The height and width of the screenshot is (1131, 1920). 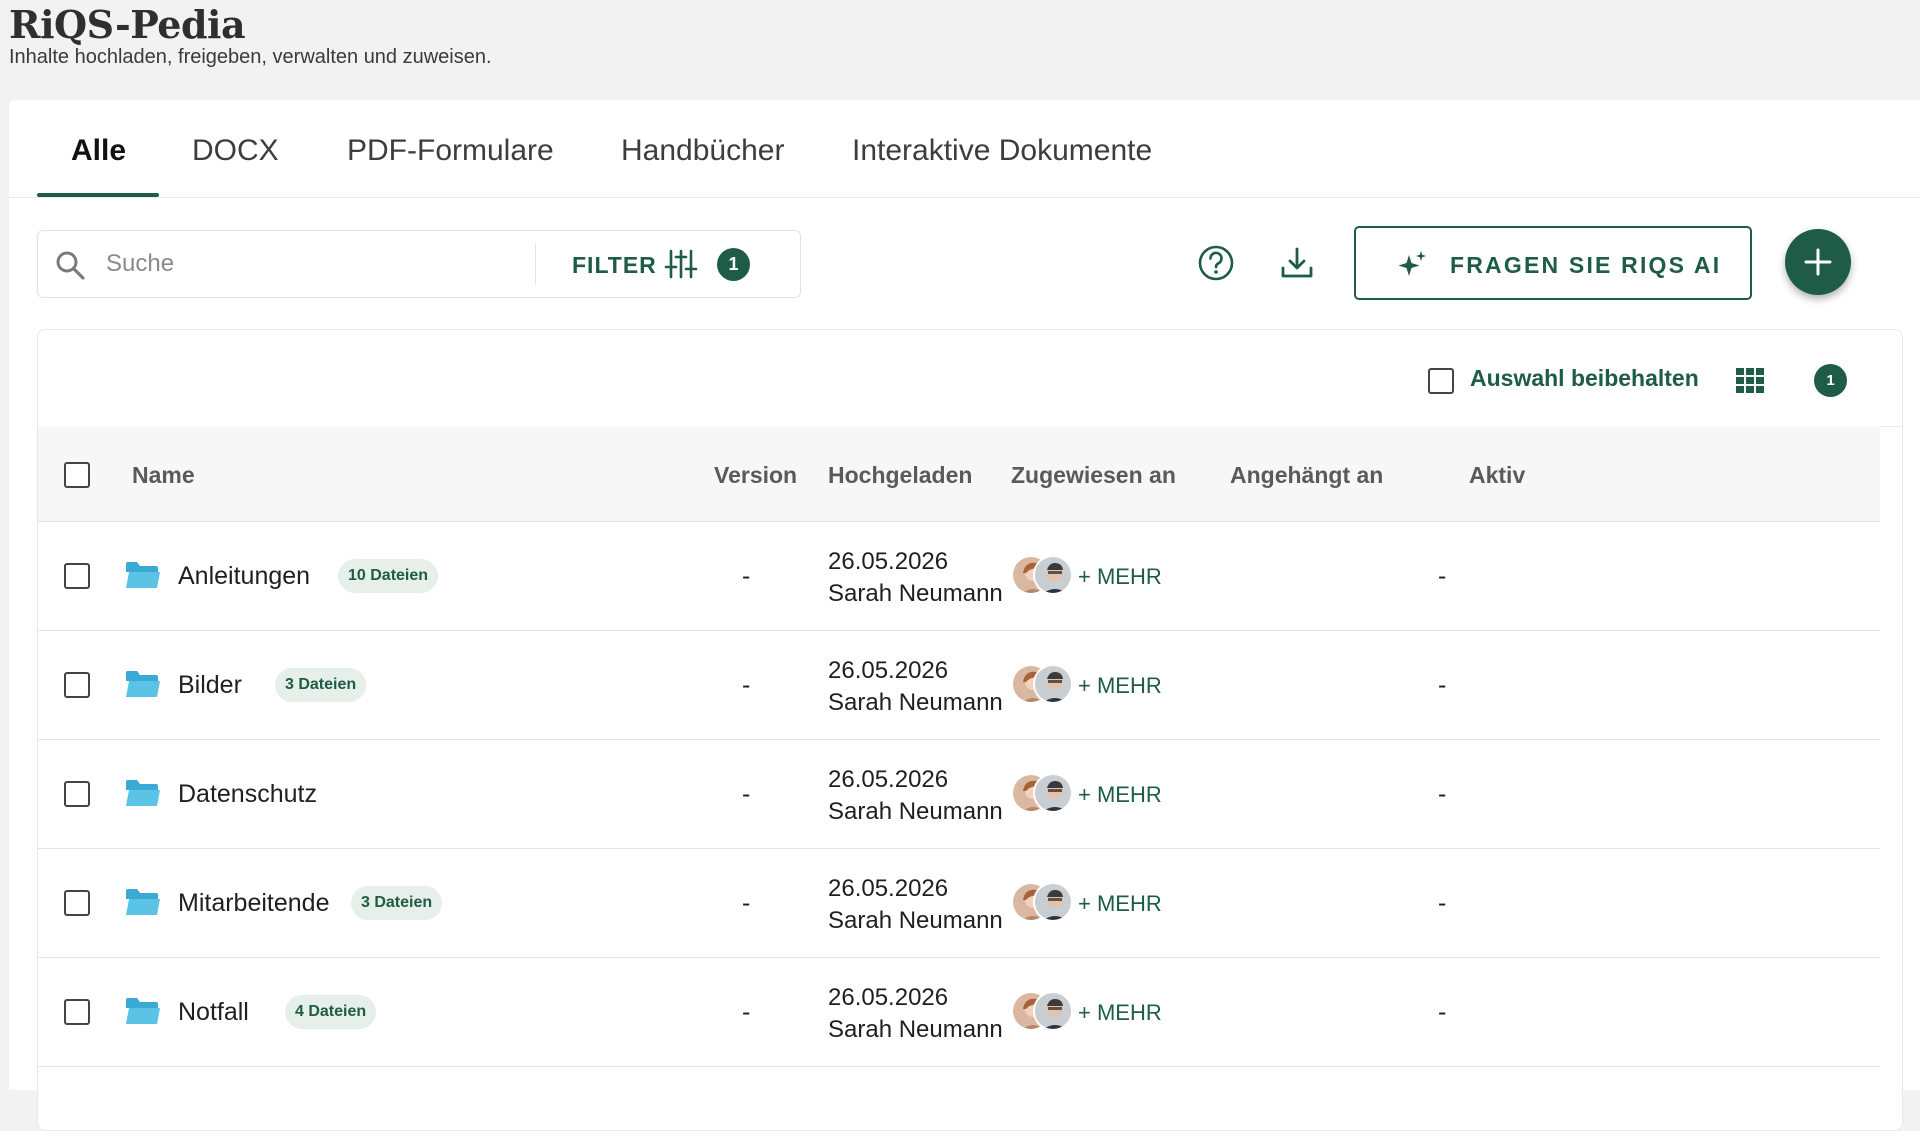 I want to click on column-header-active: Aktiv, so click(x=1497, y=475).